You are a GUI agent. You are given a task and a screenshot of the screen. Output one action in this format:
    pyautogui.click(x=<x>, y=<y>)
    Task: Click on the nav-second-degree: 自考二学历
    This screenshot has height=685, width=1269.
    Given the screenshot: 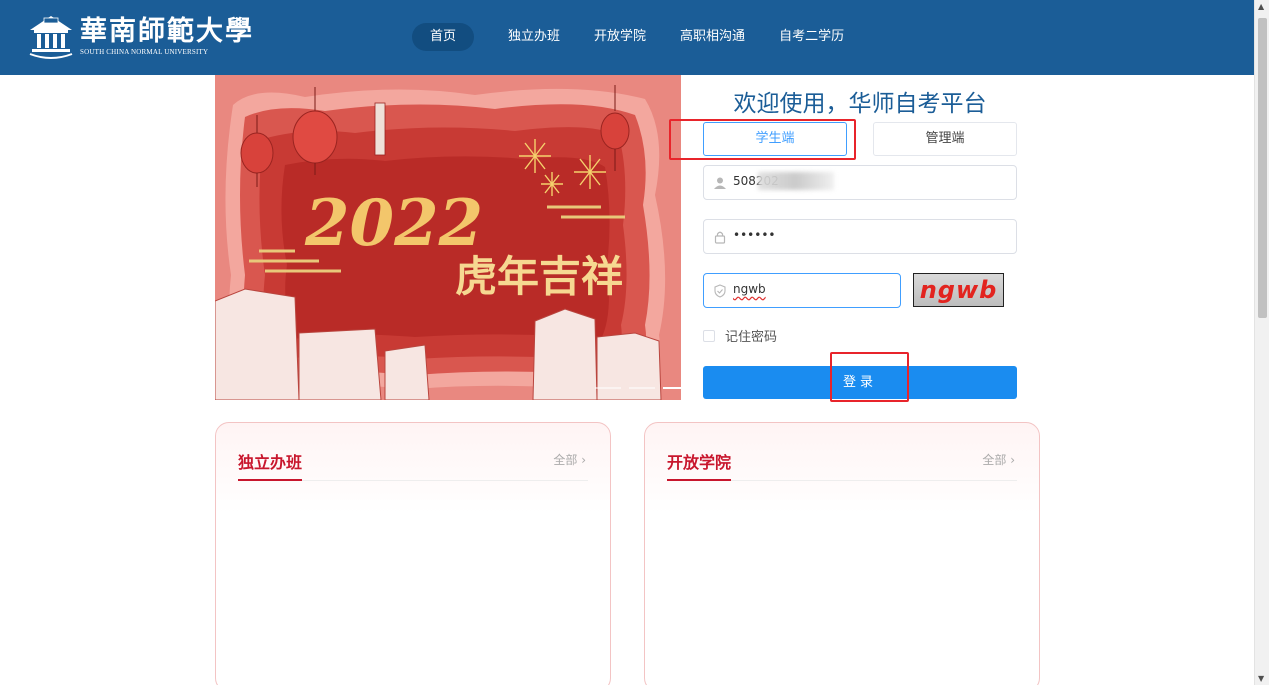 What is the action you would take?
    pyautogui.click(x=811, y=37)
    